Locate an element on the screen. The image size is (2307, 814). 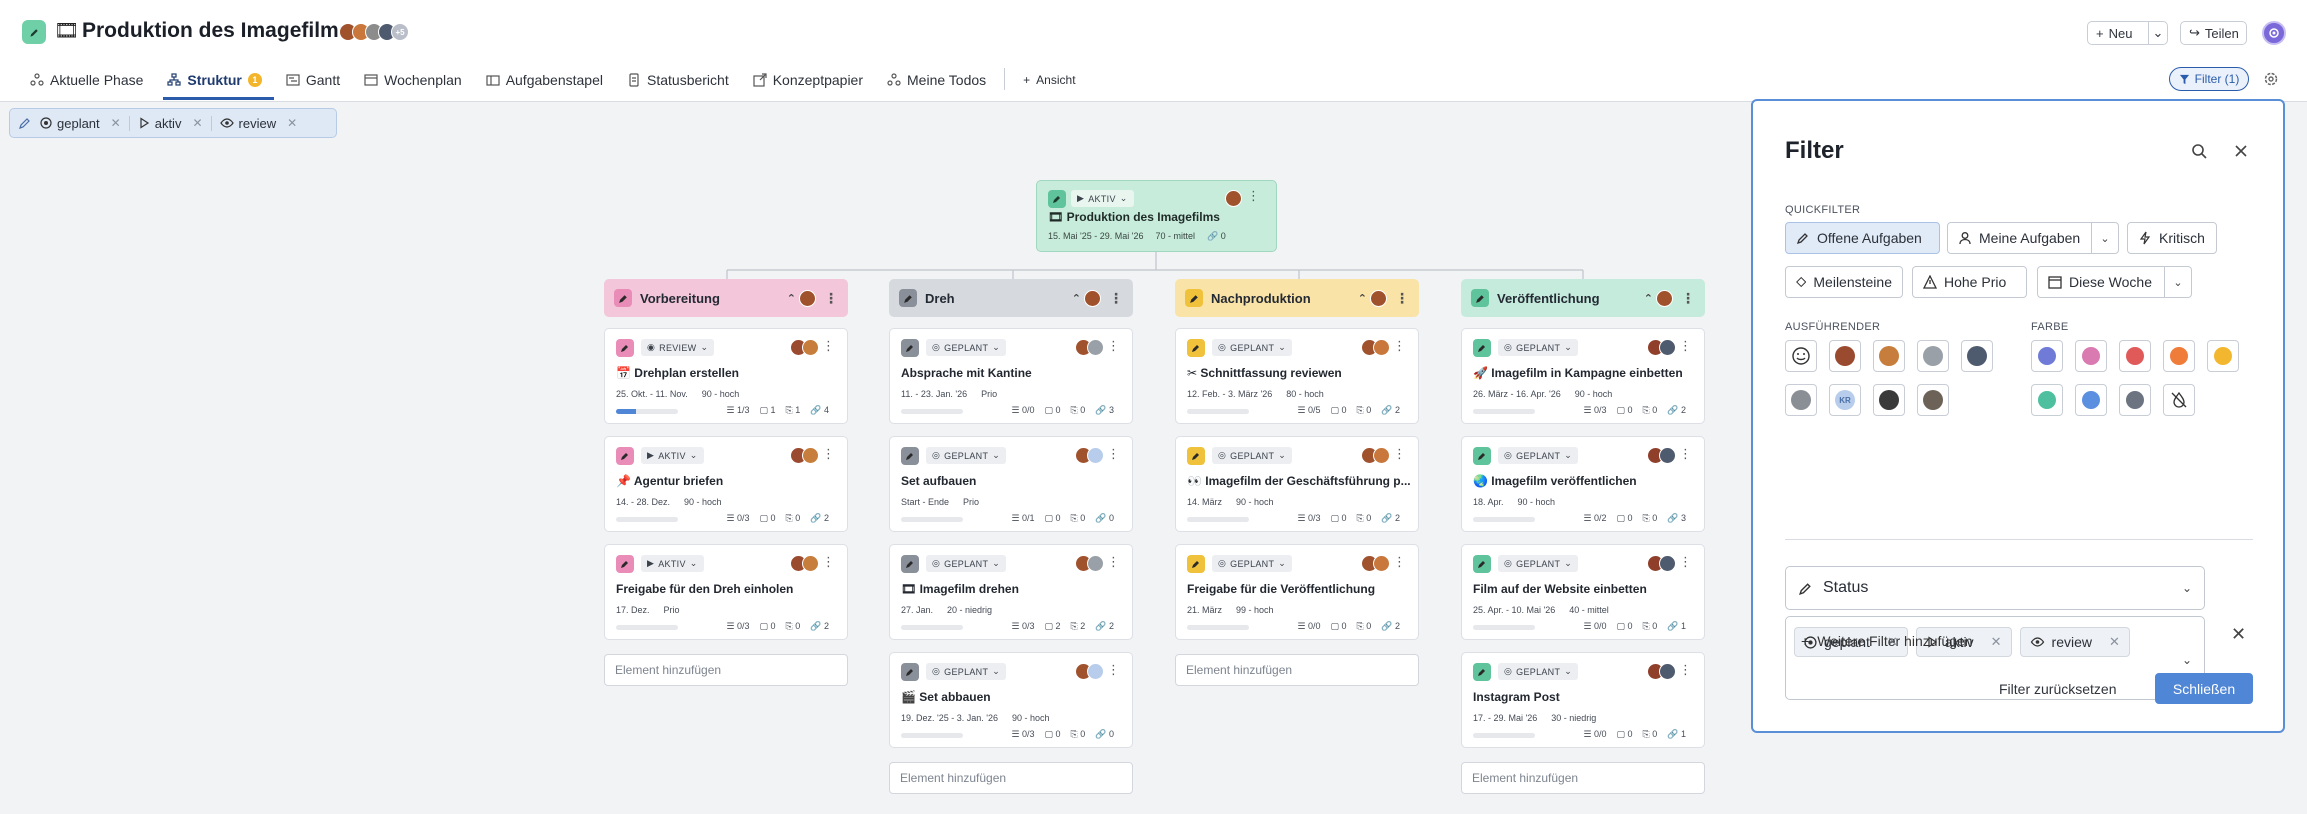
quickfilter-diese-woche: Diese Woche is located at coordinates (2101, 282).